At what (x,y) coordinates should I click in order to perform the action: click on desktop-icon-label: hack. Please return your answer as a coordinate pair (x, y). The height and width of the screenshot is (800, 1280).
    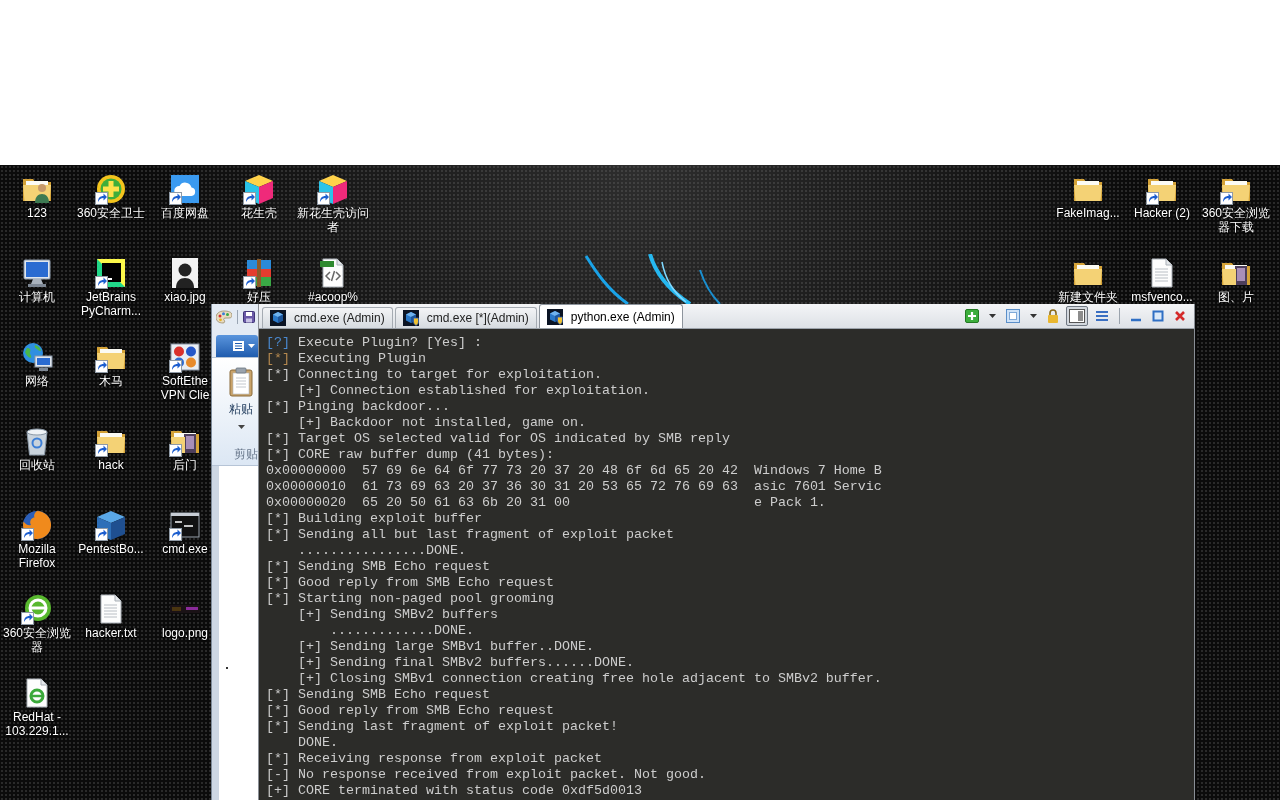
    Looking at the image, I should click on (111, 465).